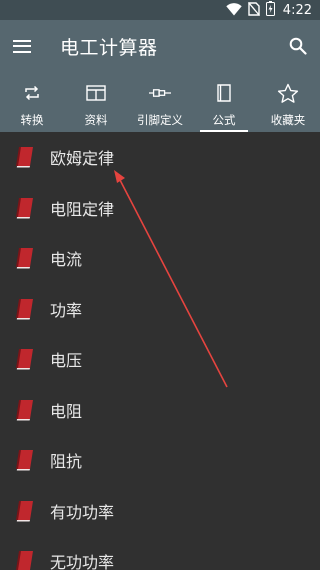  What do you see at coordinates (160, 46) in the screenshot?
I see `app-bar: 电工计算器` at bounding box center [160, 46].